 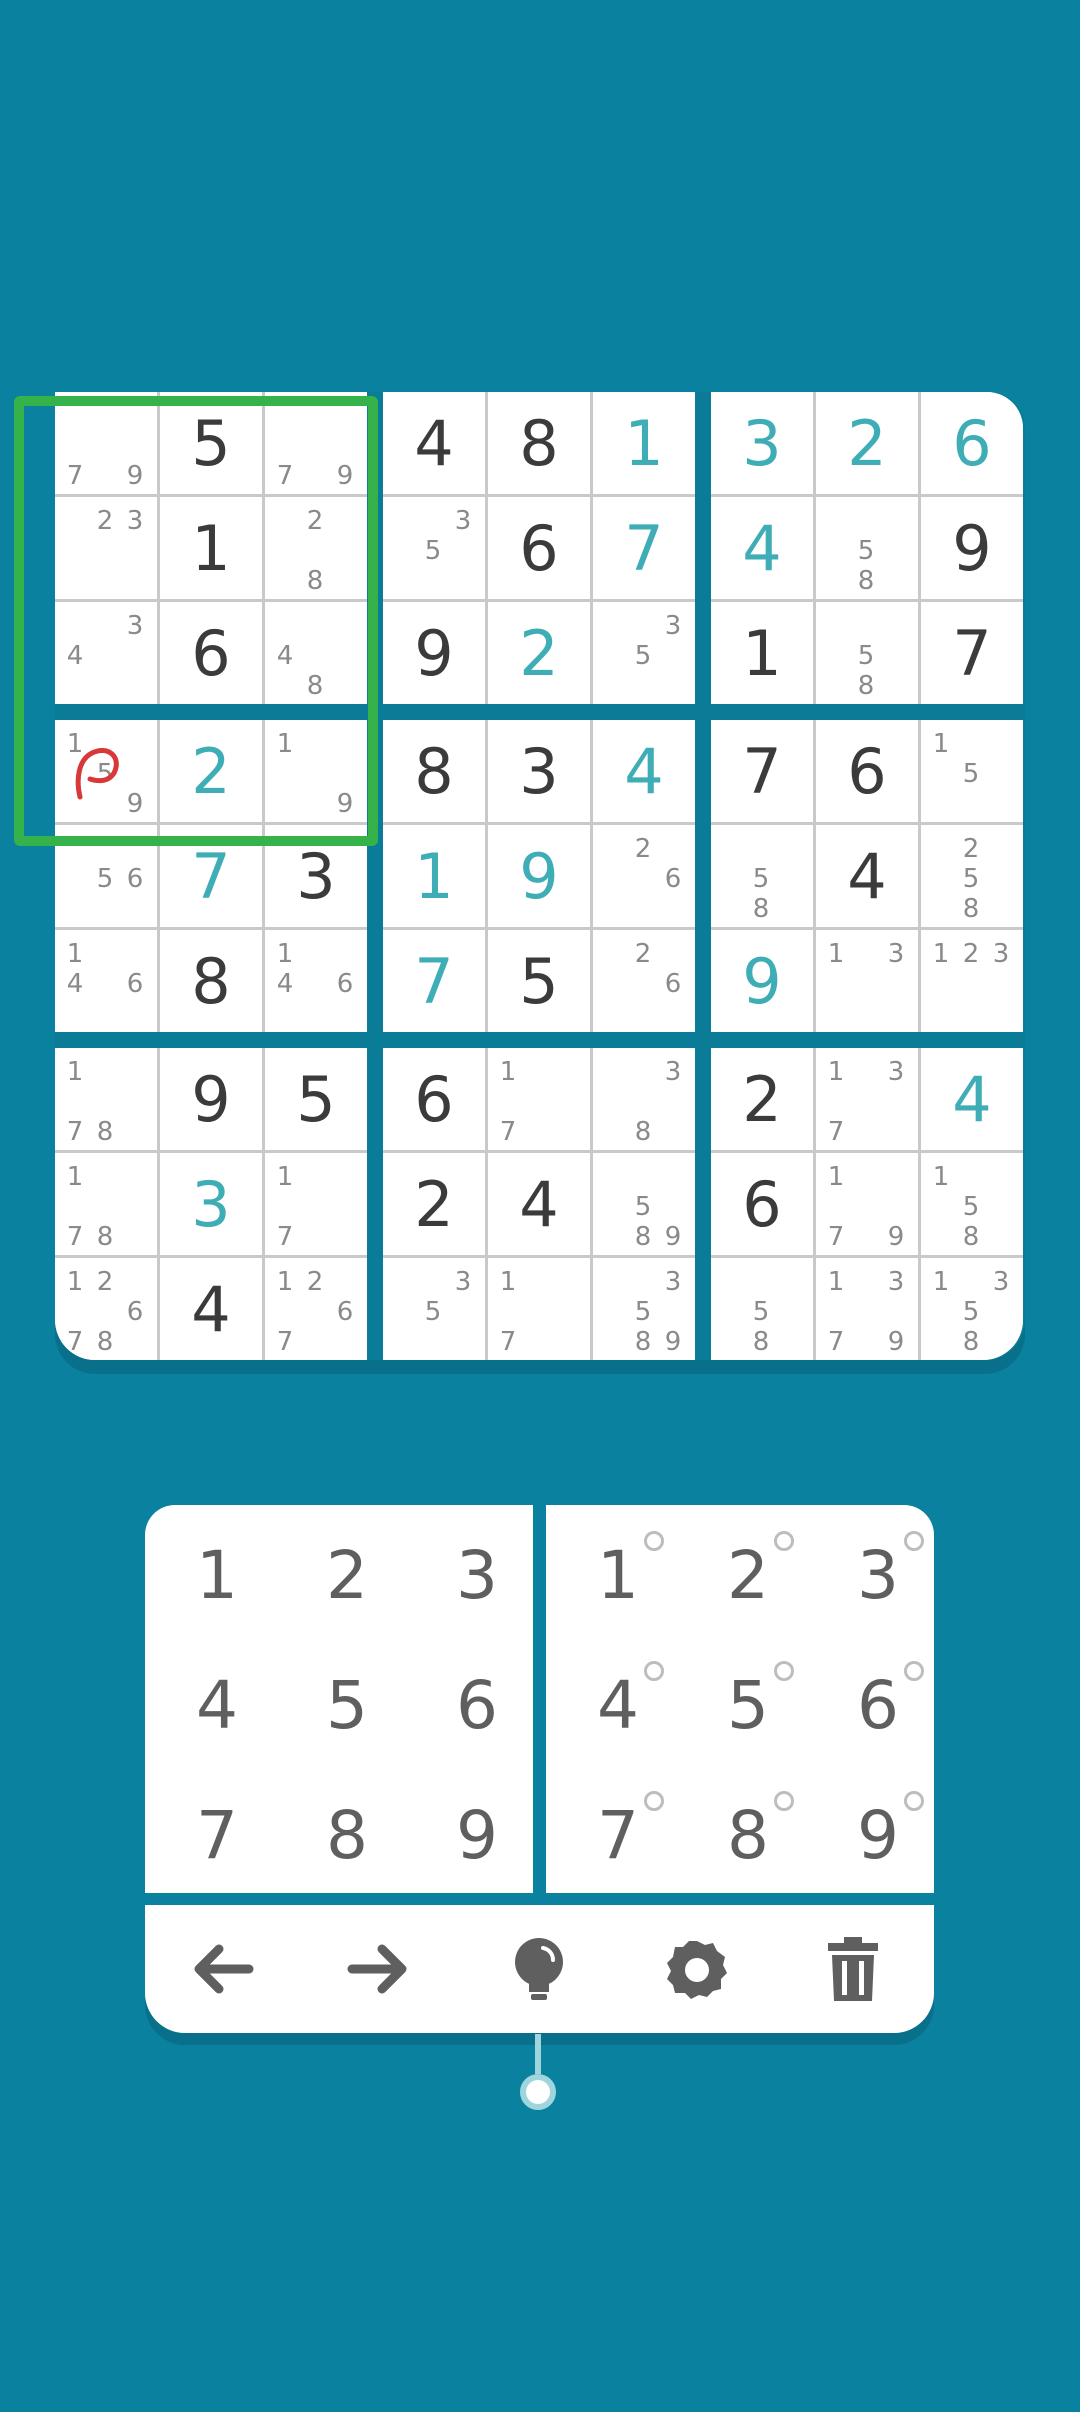 I want to click on sudoku-cell: 28, so click(x=316, y=548).